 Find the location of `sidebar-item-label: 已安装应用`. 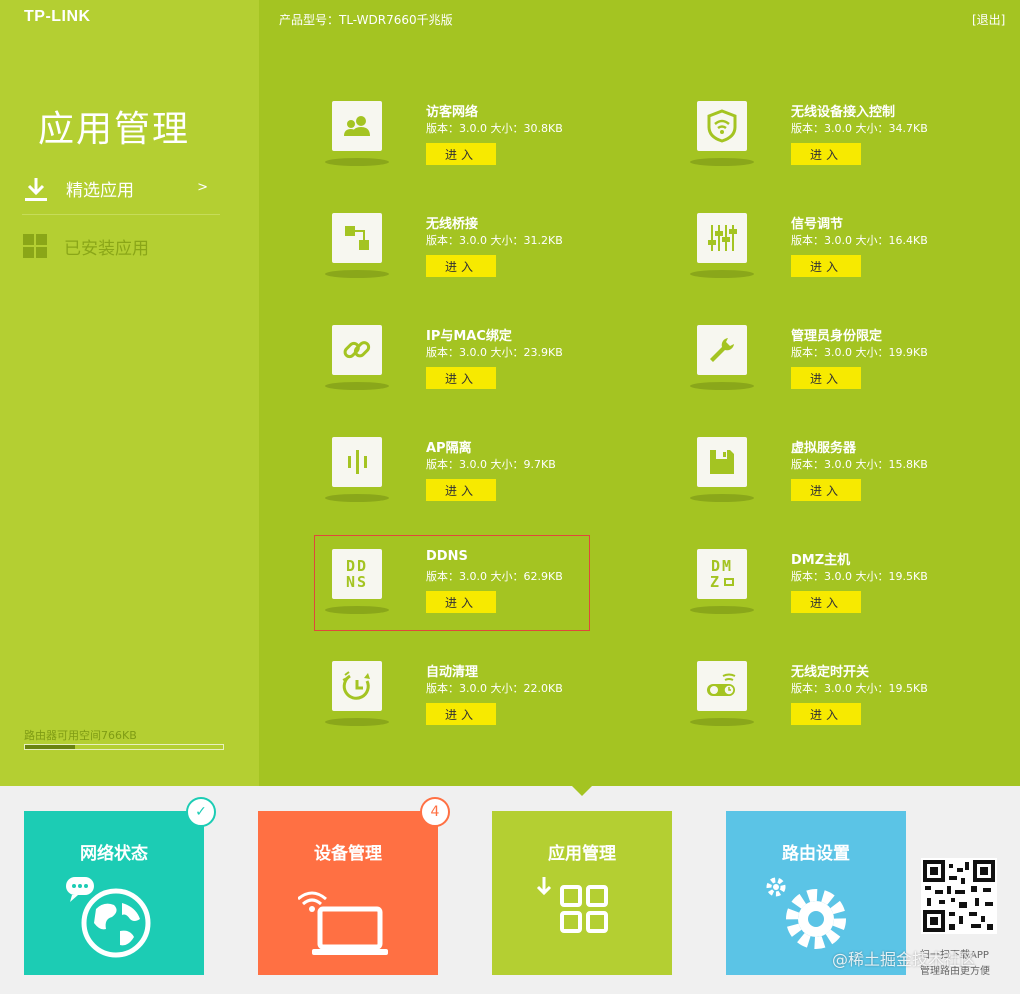

sidebar-item-label: 已安装应用 is located at coordinates (106, 248).